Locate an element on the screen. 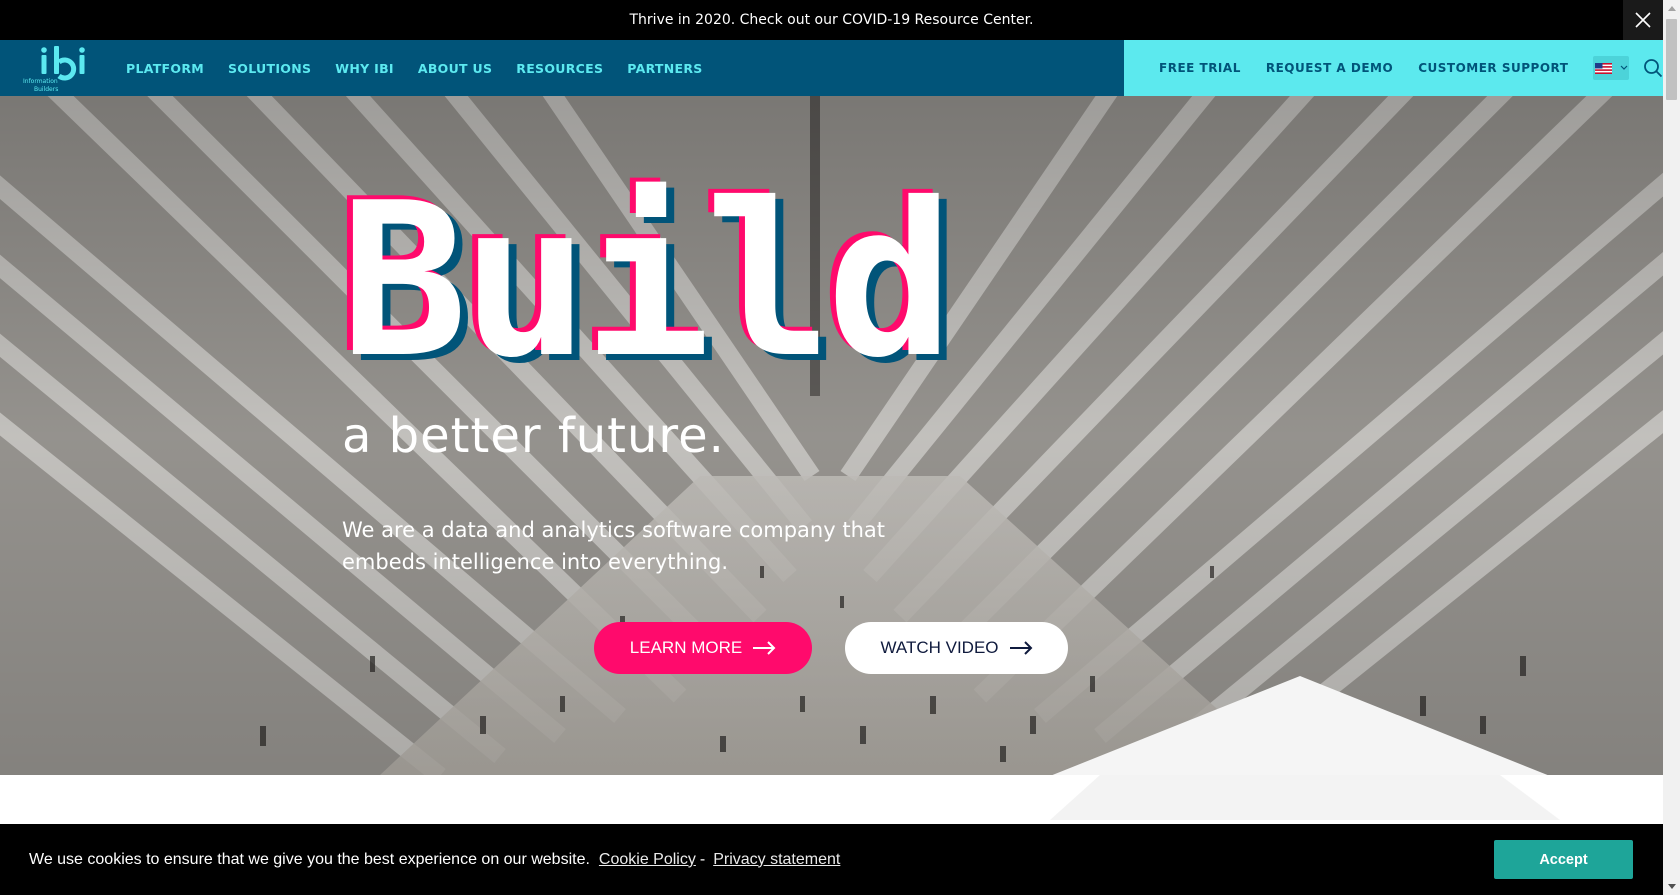 This screenshot has width=1680, height=895. scroll-down-arrow is located at coordinates (1671, 886).